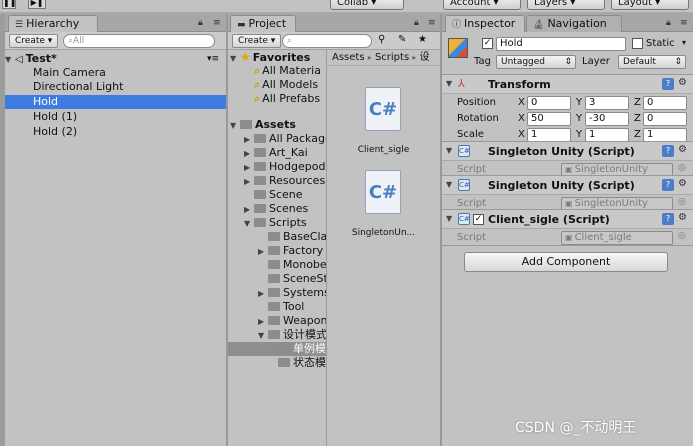 The height and width of the screenshot is (446, 693). Describe the element at coordinates (566, 5) in the screenshot. I see `layers-button: Layers ▾` at that location.